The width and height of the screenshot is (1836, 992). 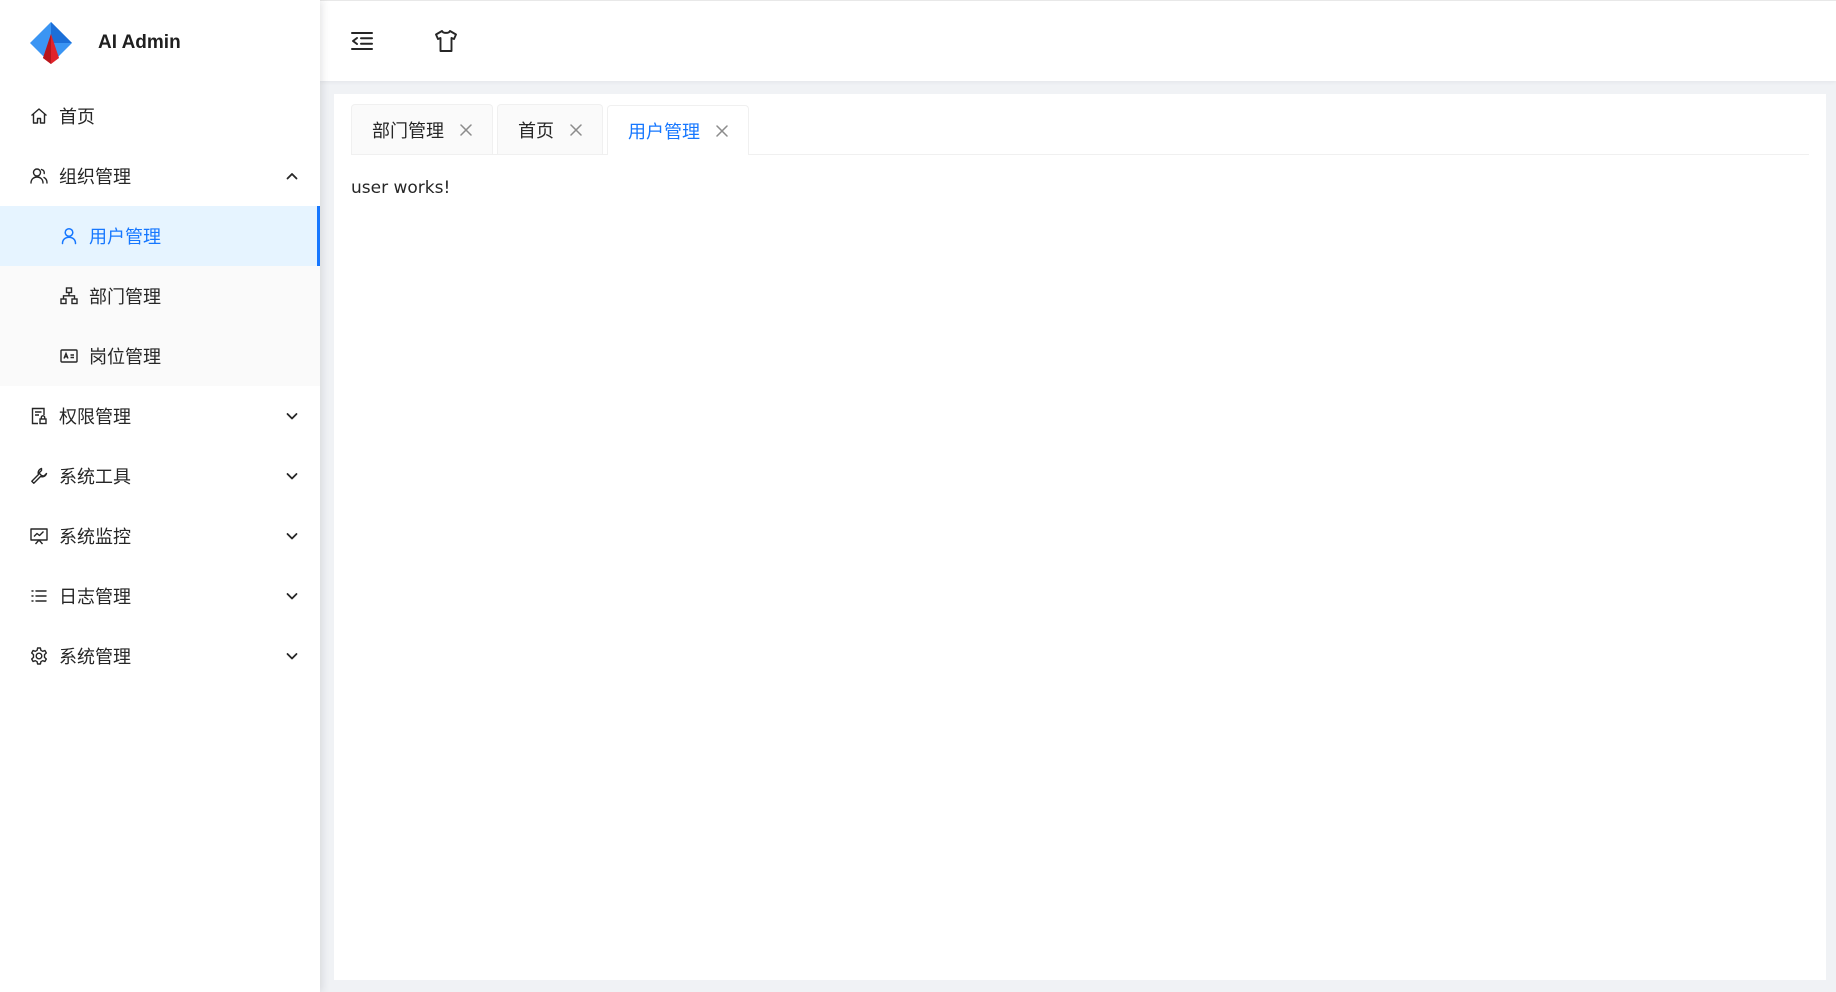 What do you see at coordinates (95, 477) in the screenshot?
I see `sidebar-item-label: 系统工具` at bounding box center [95, 477].